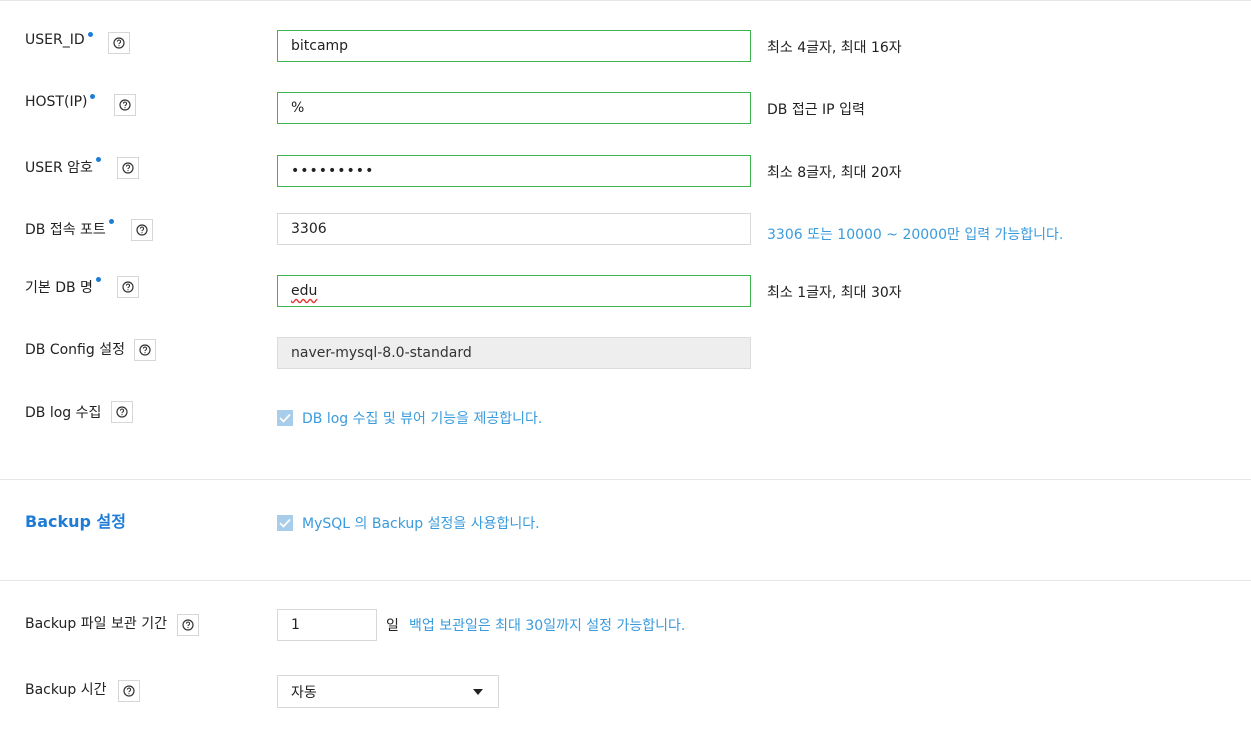 Image resolution: width=1251 pixels, height=750 pixels. I want to click on user-id-hint: 최소 4글자, 최대 16자, so click(834, 48).